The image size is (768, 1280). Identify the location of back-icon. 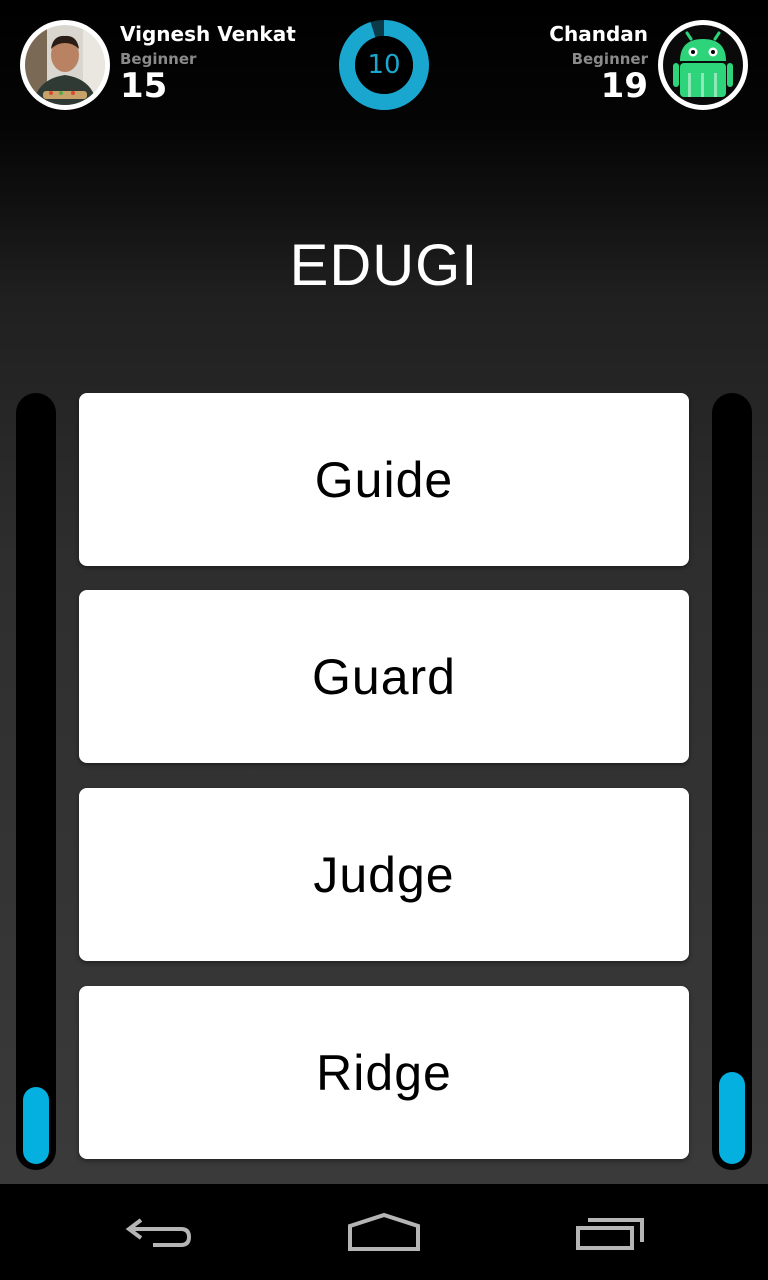
(158, 1232).